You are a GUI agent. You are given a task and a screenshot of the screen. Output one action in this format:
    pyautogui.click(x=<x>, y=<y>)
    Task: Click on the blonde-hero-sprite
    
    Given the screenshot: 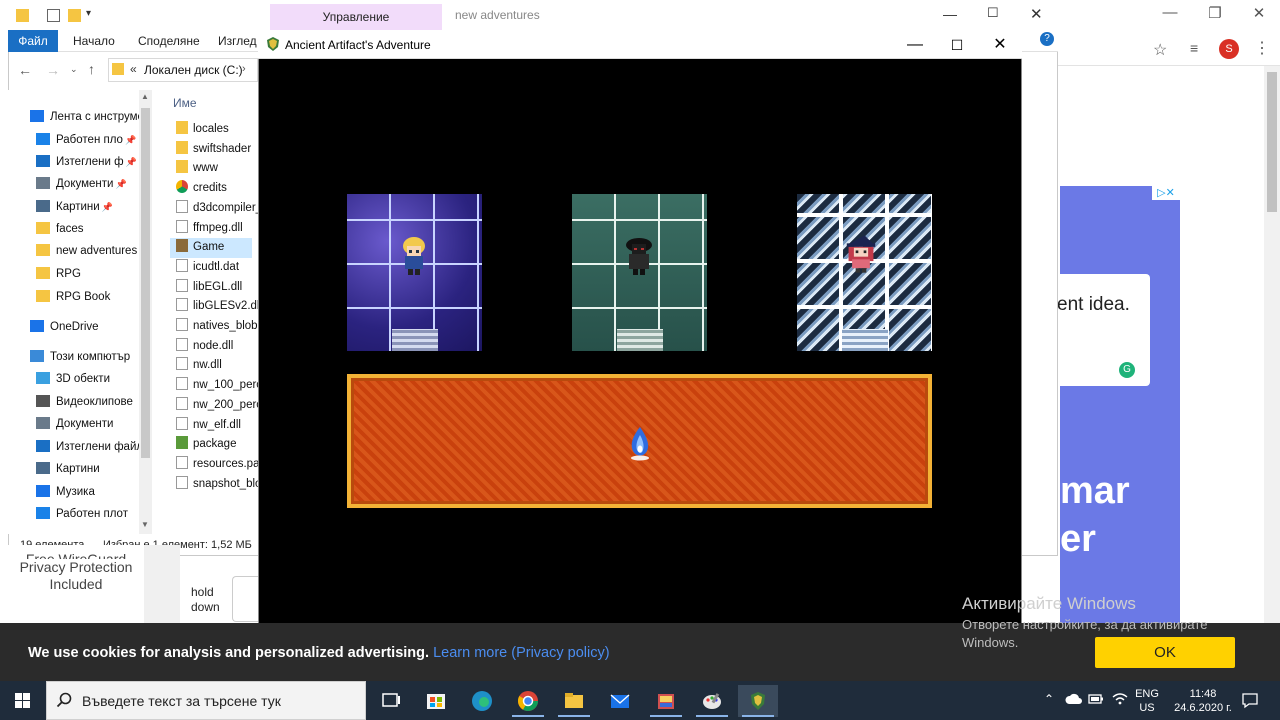 What is the action you would take?
    pyautogui.click(x=414, y=256)
    